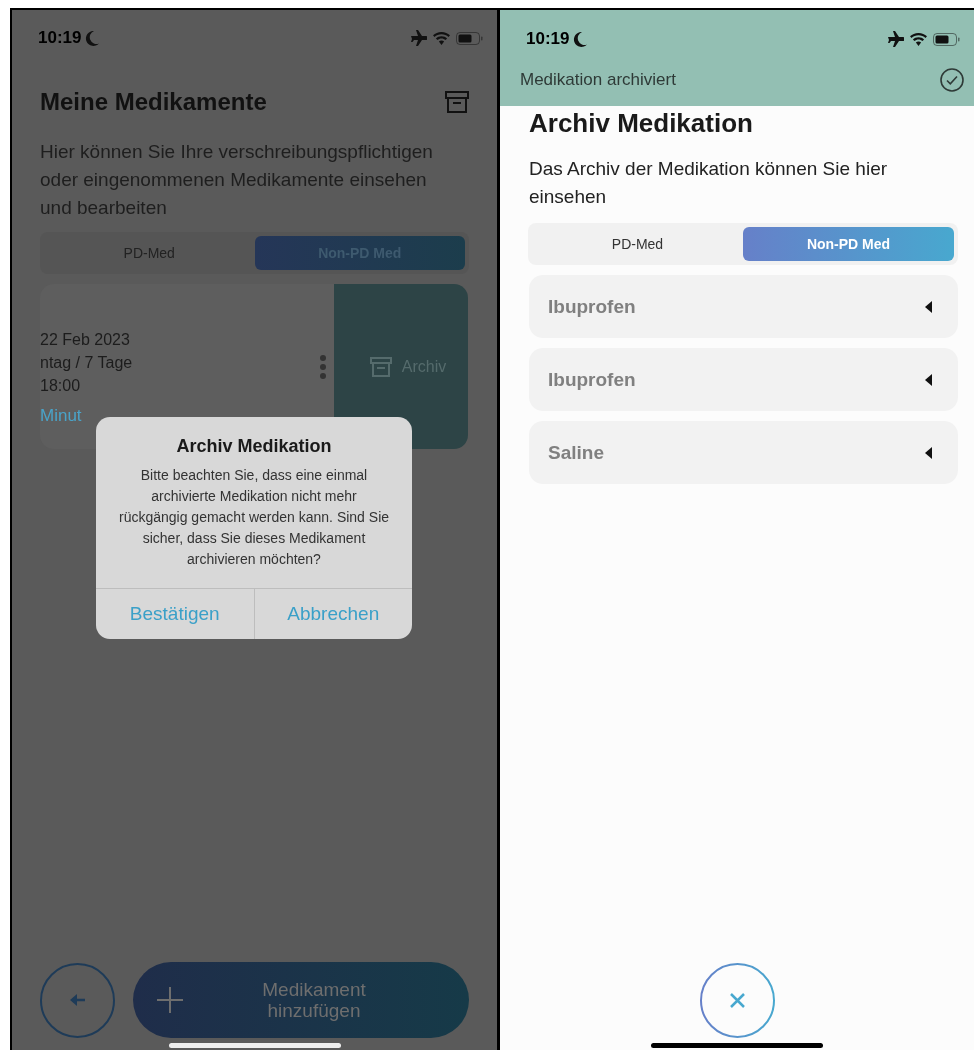 This screenshot has height=1050, width=974. What do you see at coordinates (175, 614) in the screenshot?
I see `dialog-button: Bestätigen` at bounding box center [175, 614].